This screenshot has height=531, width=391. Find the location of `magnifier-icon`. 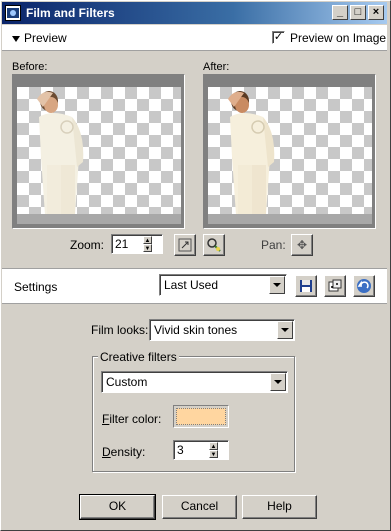

magnifier-icon is located at coordinates (214, 245).